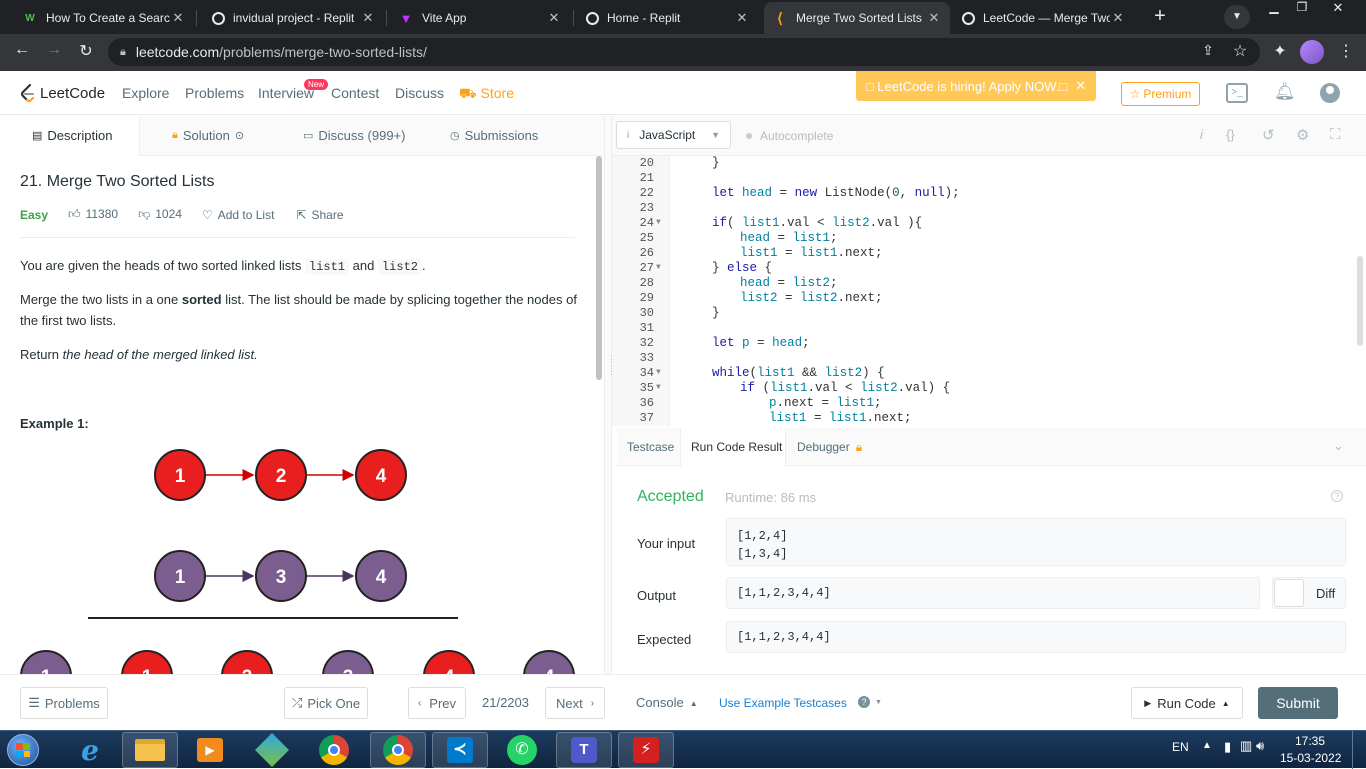  What do you see at coordinates (1302, 9) in the screenshot?
I see `restore-icon: ❐` at bounding box center [1302, 9].